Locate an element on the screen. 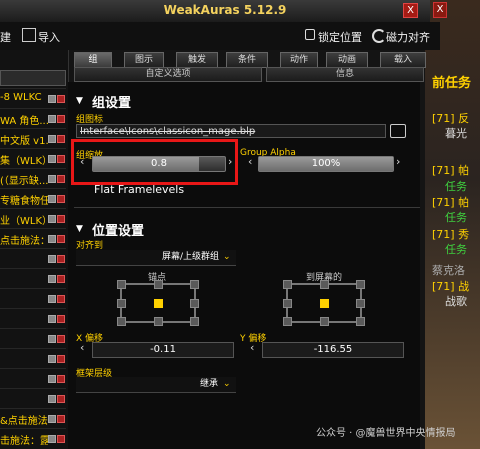 The image size is (480, 449). group-icon-input: Interface\Icons\classicon_mage.blp is located at coordinates (231, 131).